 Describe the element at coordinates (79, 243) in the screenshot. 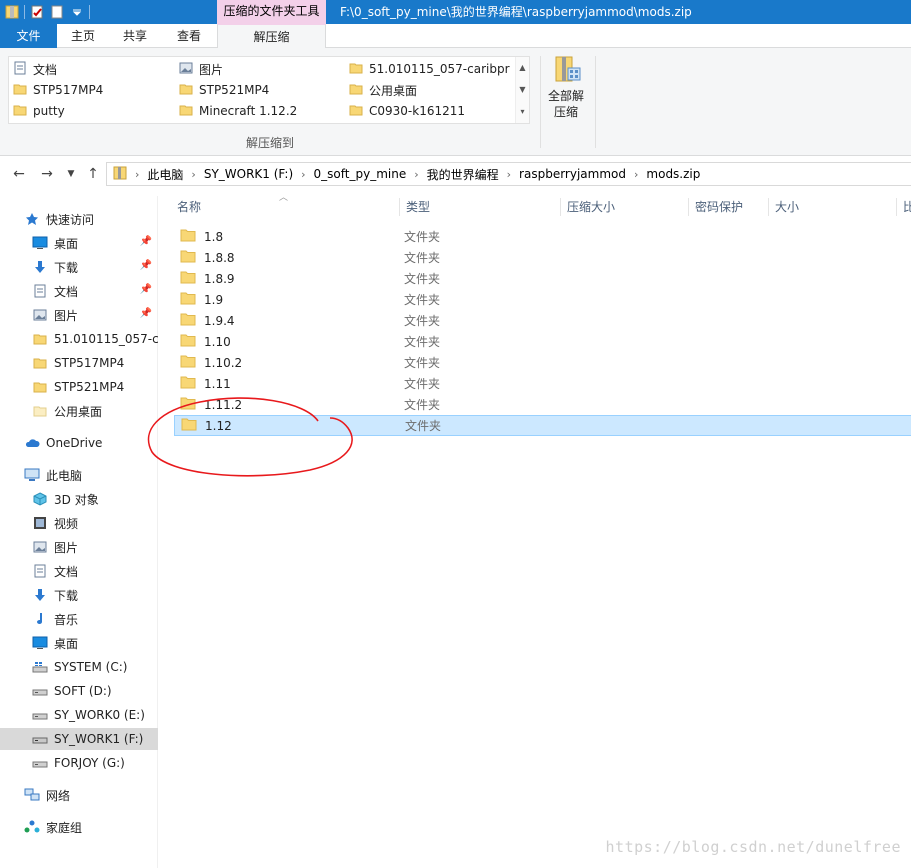

I see `nav-item-desktop: 桌面 📌` at that location.